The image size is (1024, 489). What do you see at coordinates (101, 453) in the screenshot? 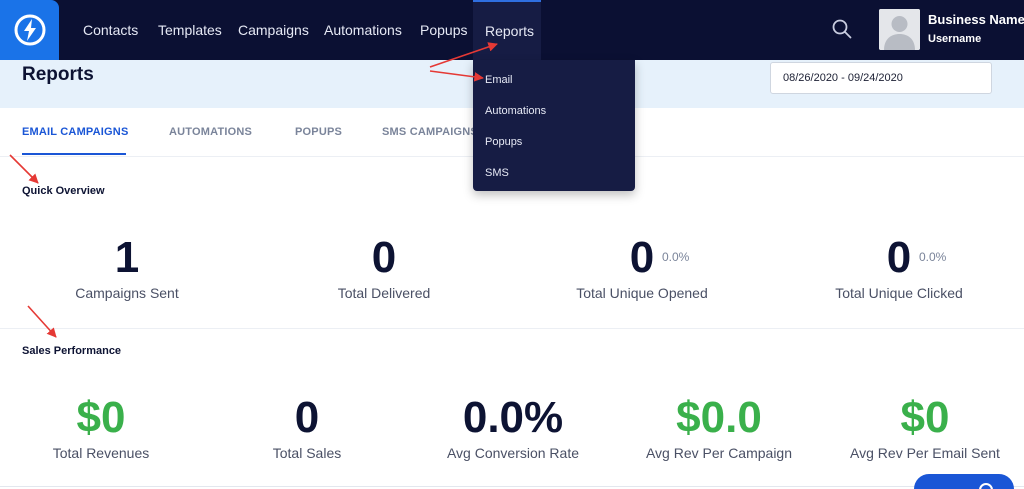
I see `stat-label: Total Revenues` at bounding box center [101, 453].